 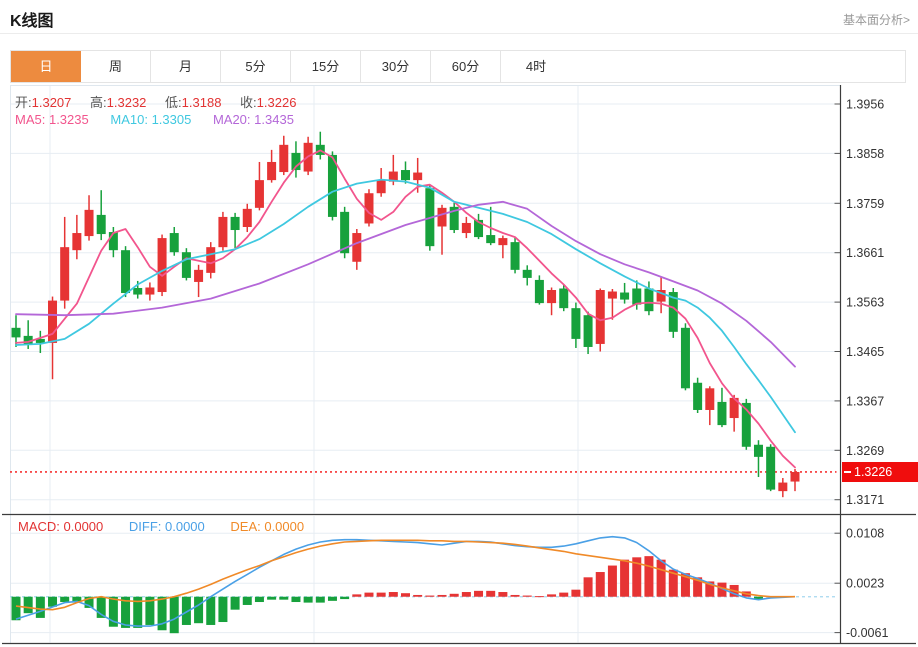 What do you see at coordinates (865, 500) in the screenshot?
I see `y-axis-label: 1.3171` at bounding box center [865, 500].